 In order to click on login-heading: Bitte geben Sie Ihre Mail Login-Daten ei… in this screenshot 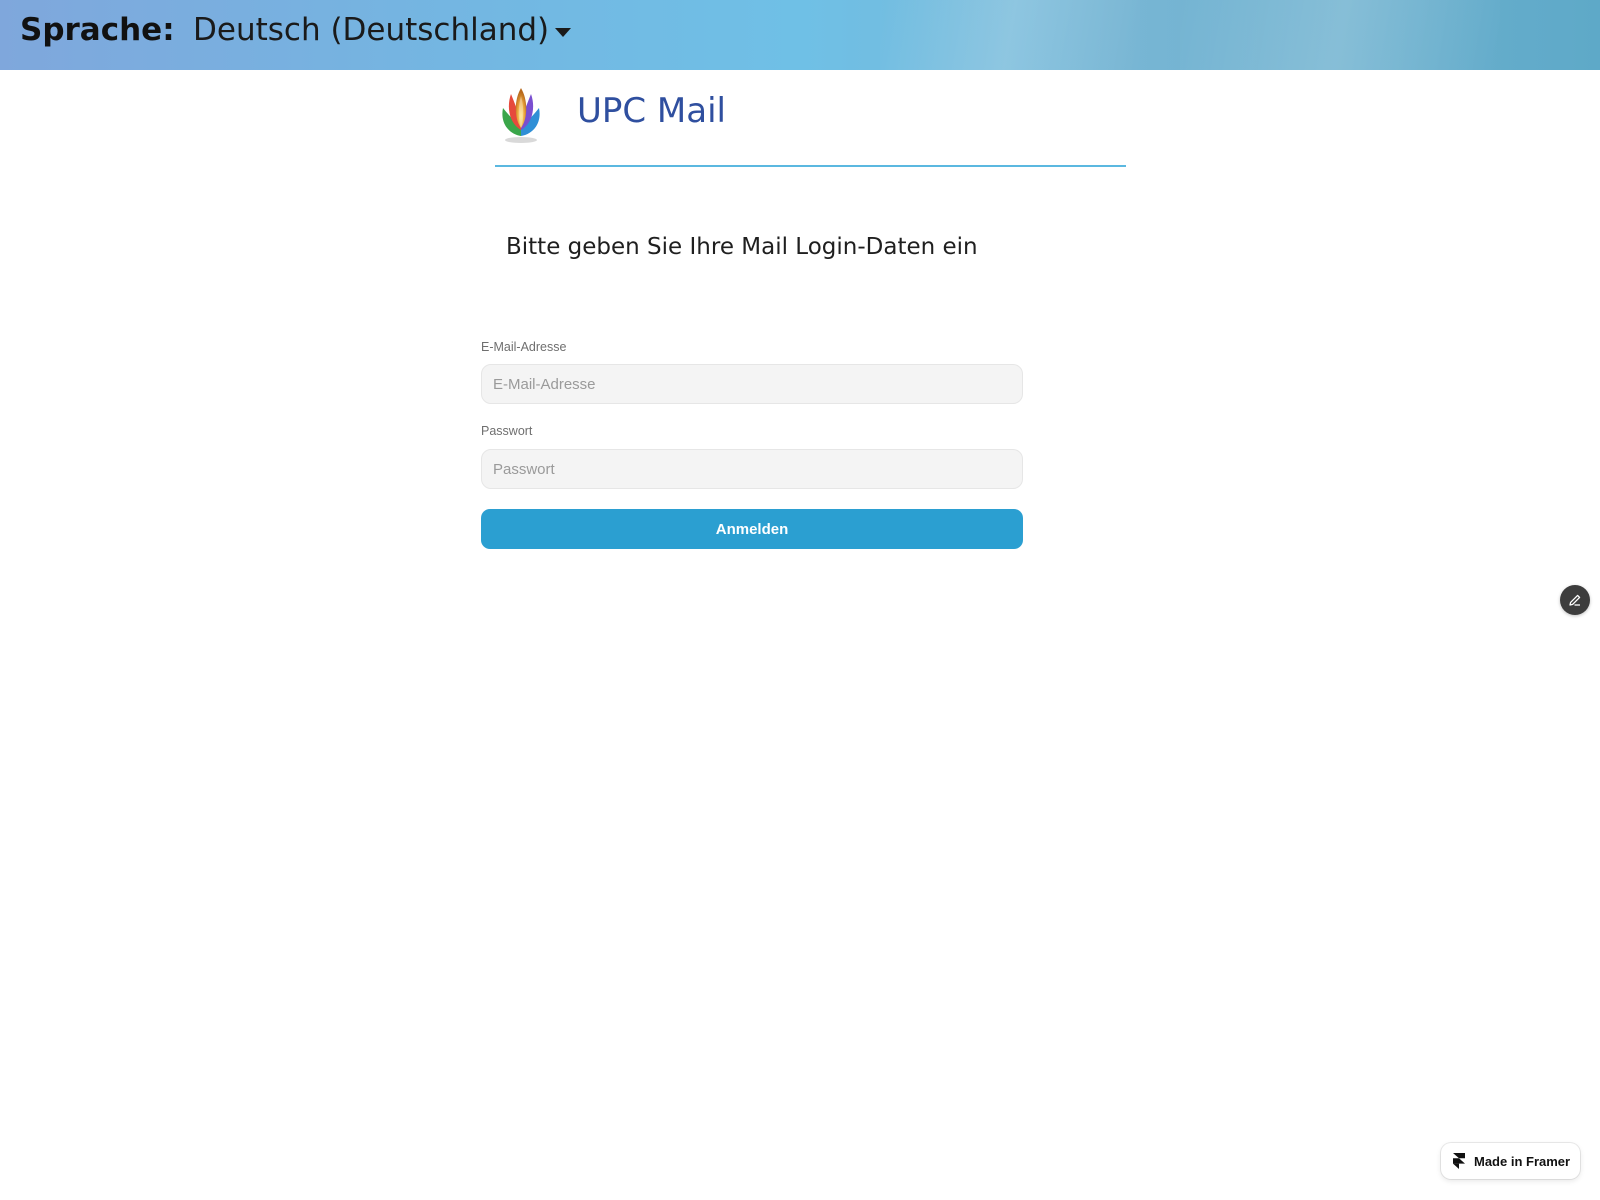, I will do `click(742, 247)`.